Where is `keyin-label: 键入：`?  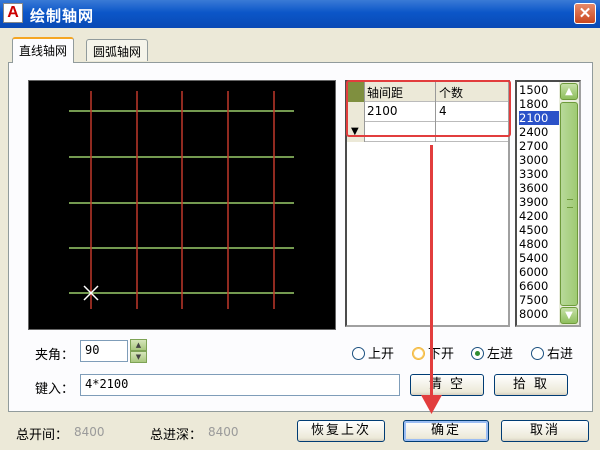 keyin-label: 键入： is located at coordinates (55, 389).